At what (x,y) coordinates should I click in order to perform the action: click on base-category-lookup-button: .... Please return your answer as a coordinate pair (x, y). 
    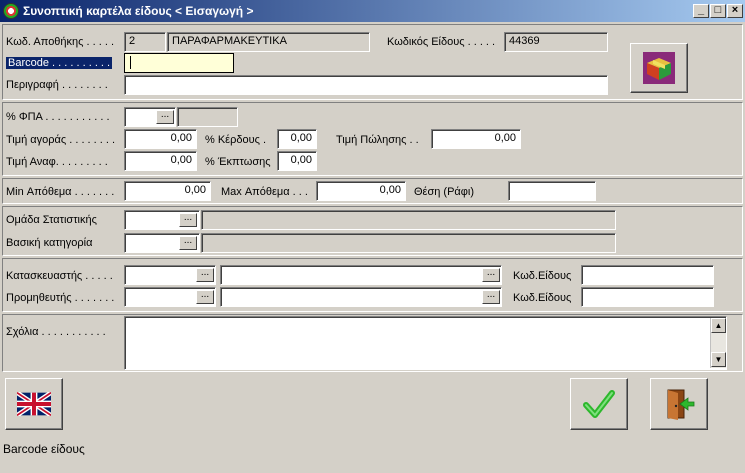
    Looking at the image, I should click on (188, 243).